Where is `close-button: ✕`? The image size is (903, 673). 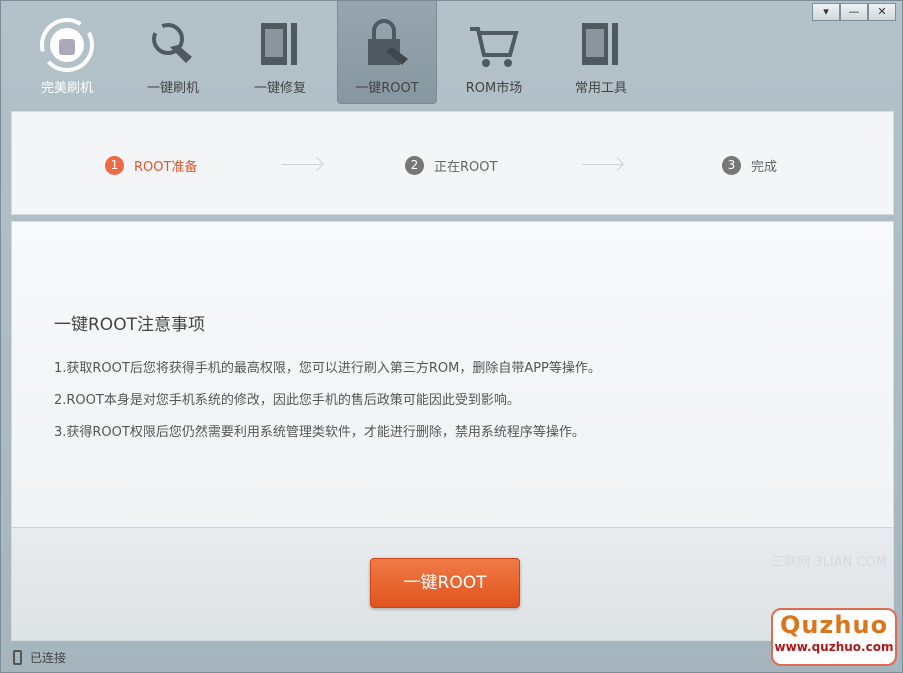
close-button: ✕ is located at coordinates (882, 12).